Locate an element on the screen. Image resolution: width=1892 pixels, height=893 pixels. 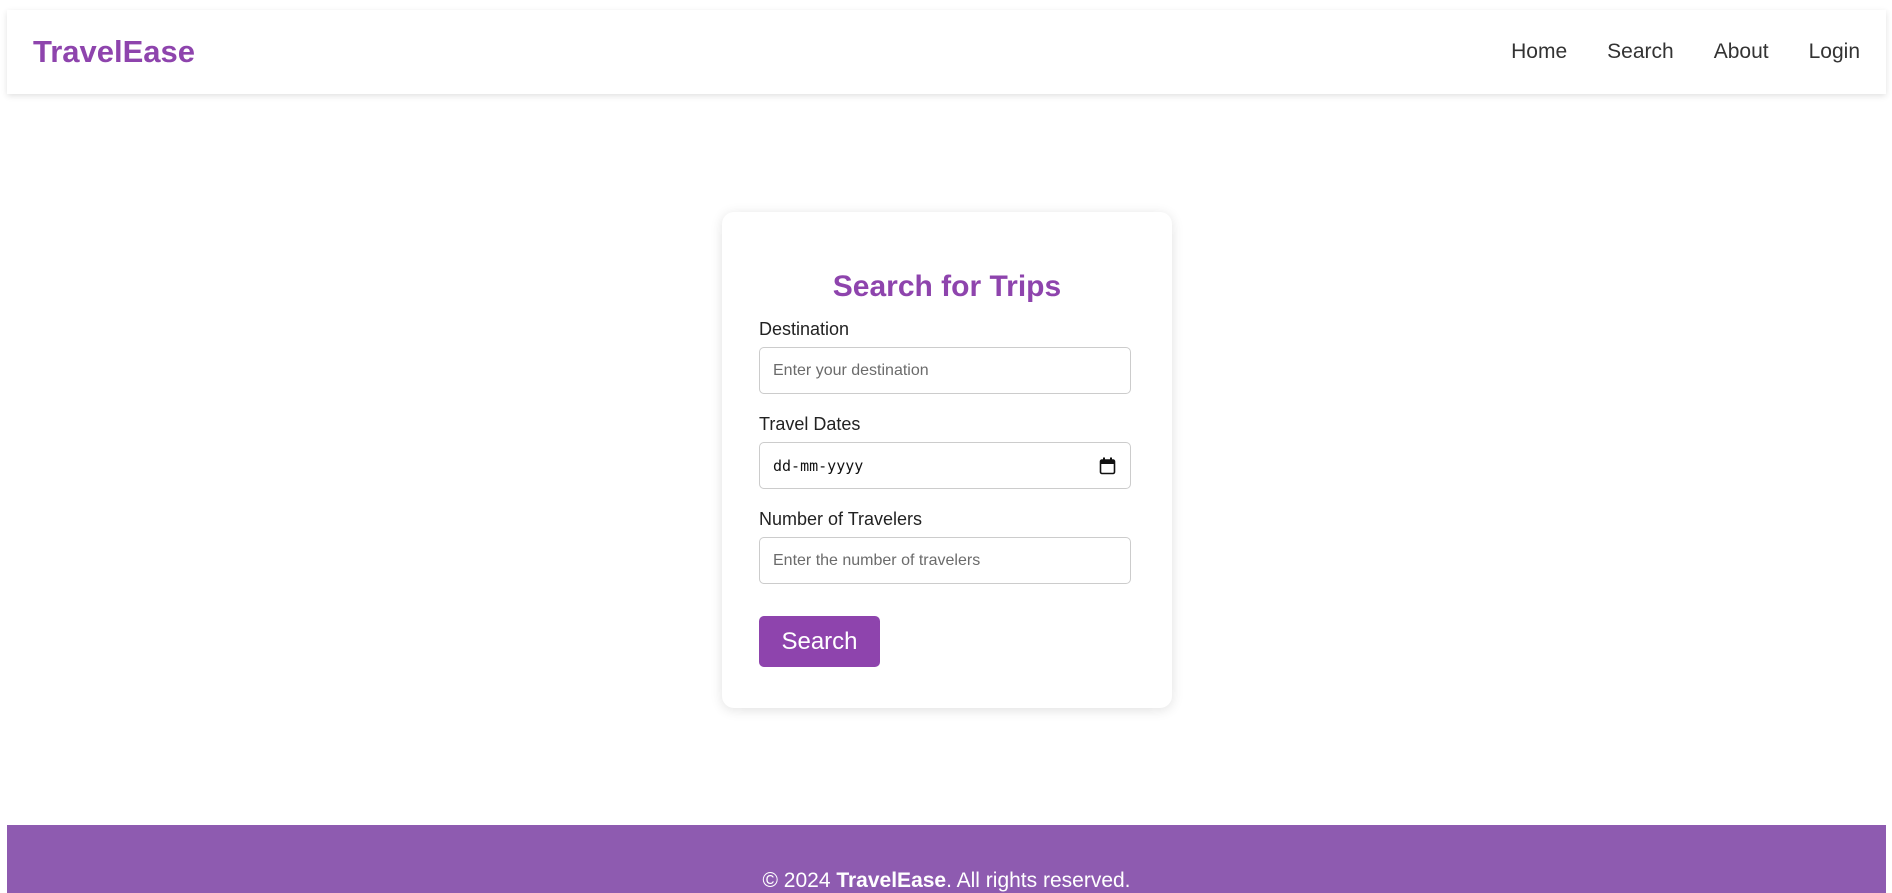
nav-link-about: About is located at coordinates (1741, 52).